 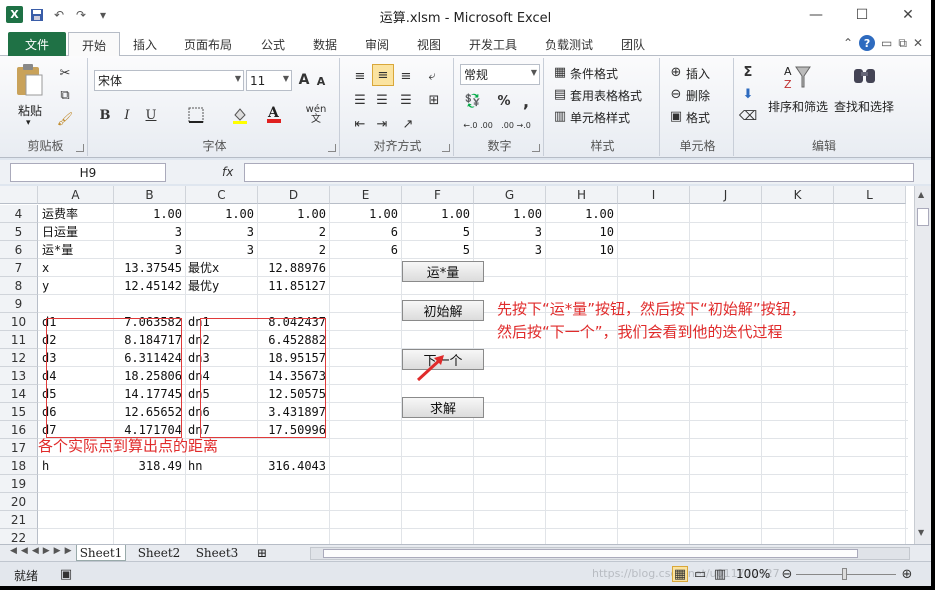 I want to click on formula-input, so click(x=579, y=172).